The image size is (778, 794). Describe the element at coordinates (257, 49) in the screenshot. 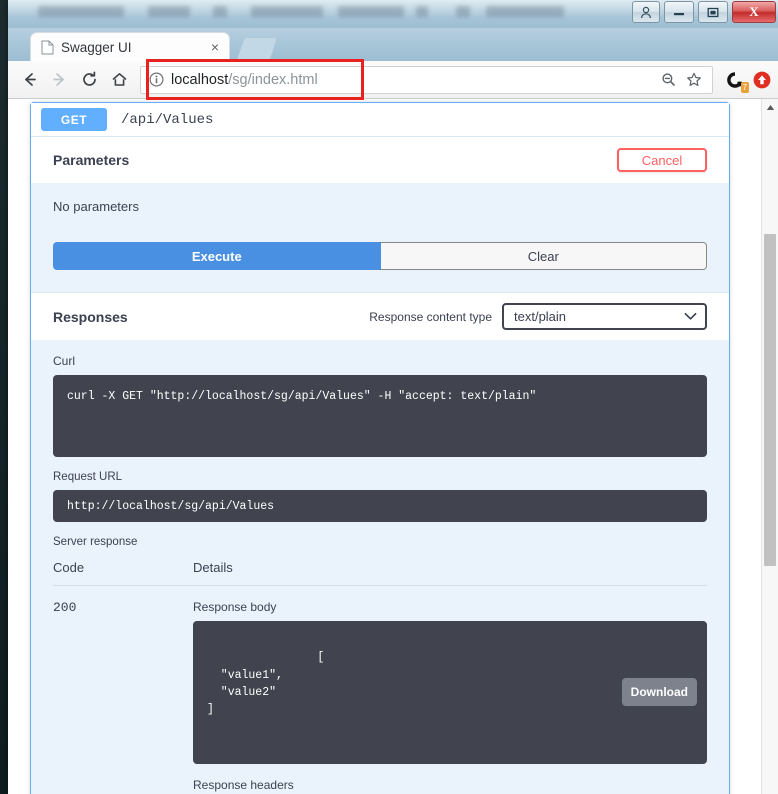

I see `new-tab-button` at that location.